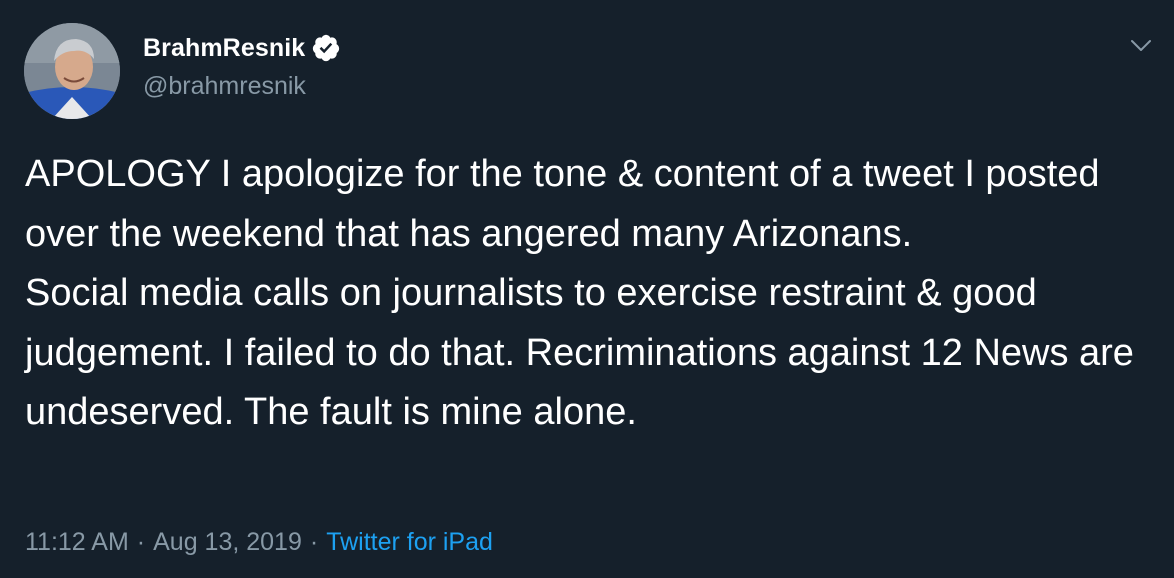 The image size is (1174, 578). I want to click on avatar-image, so click(72, 71).